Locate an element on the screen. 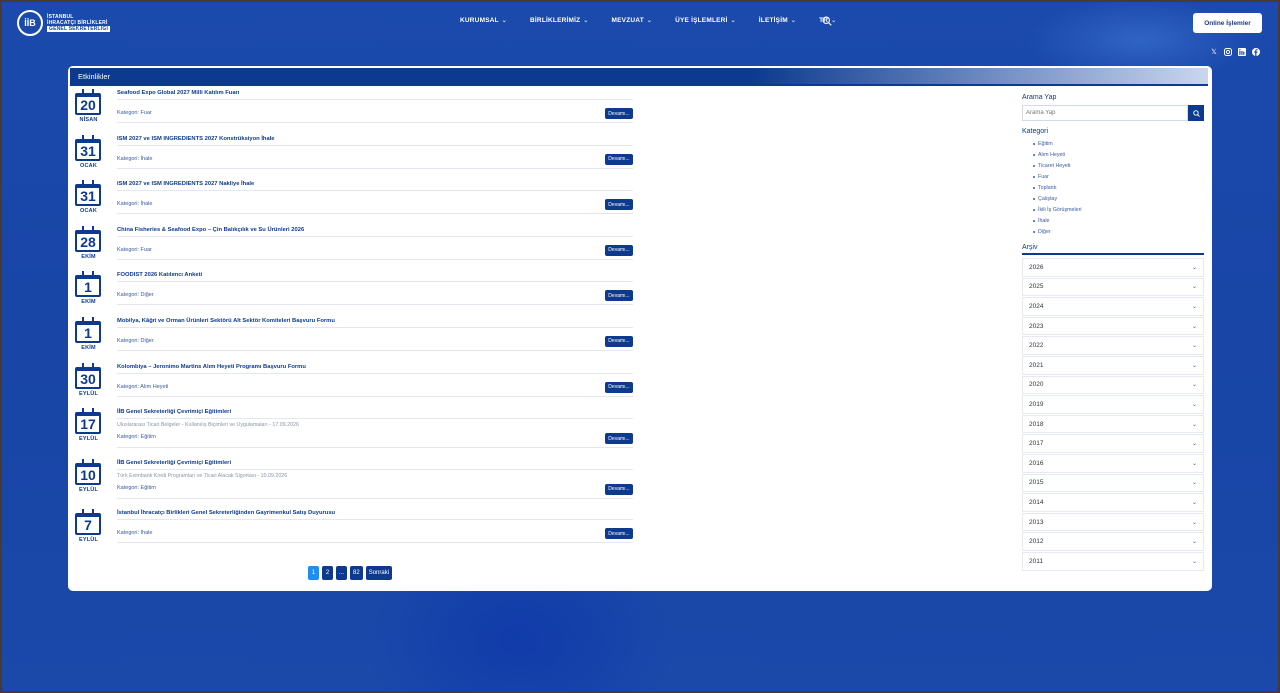 The height and width of the screenshot is (693, 1280). archive-year-label: 2021 is located at coordinates (1036, 365).